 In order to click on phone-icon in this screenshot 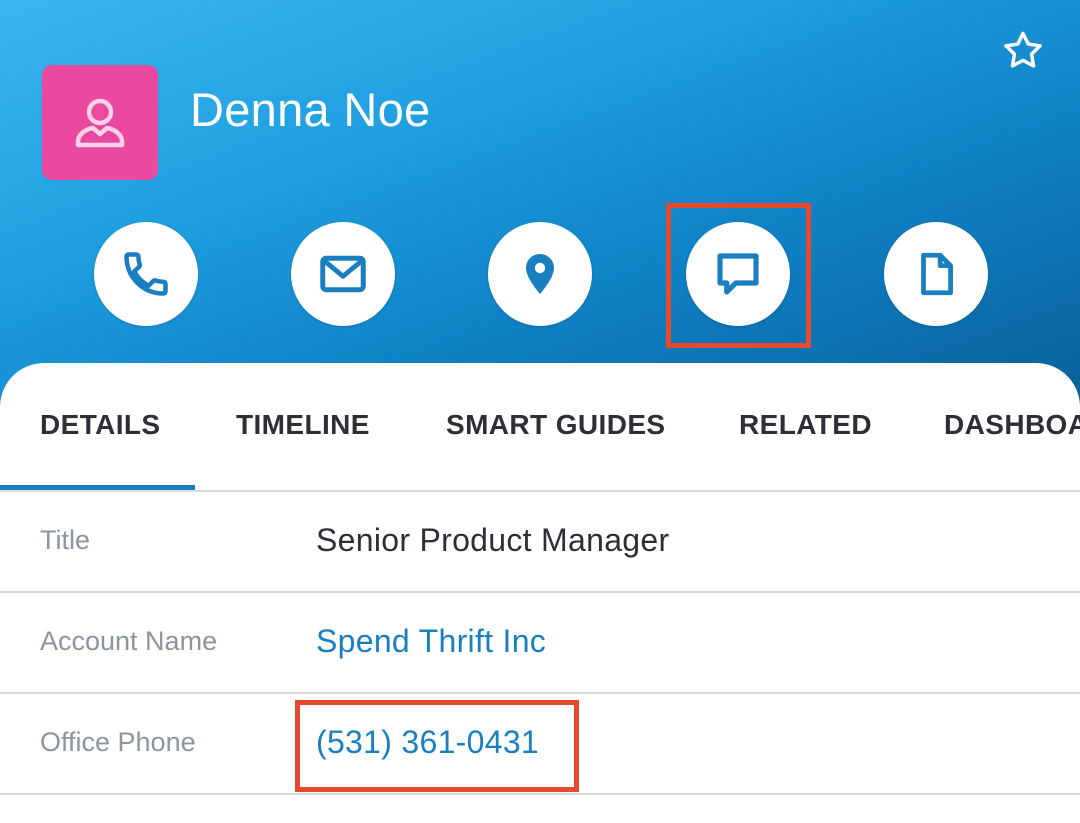, I will do `click(146, 274)`.